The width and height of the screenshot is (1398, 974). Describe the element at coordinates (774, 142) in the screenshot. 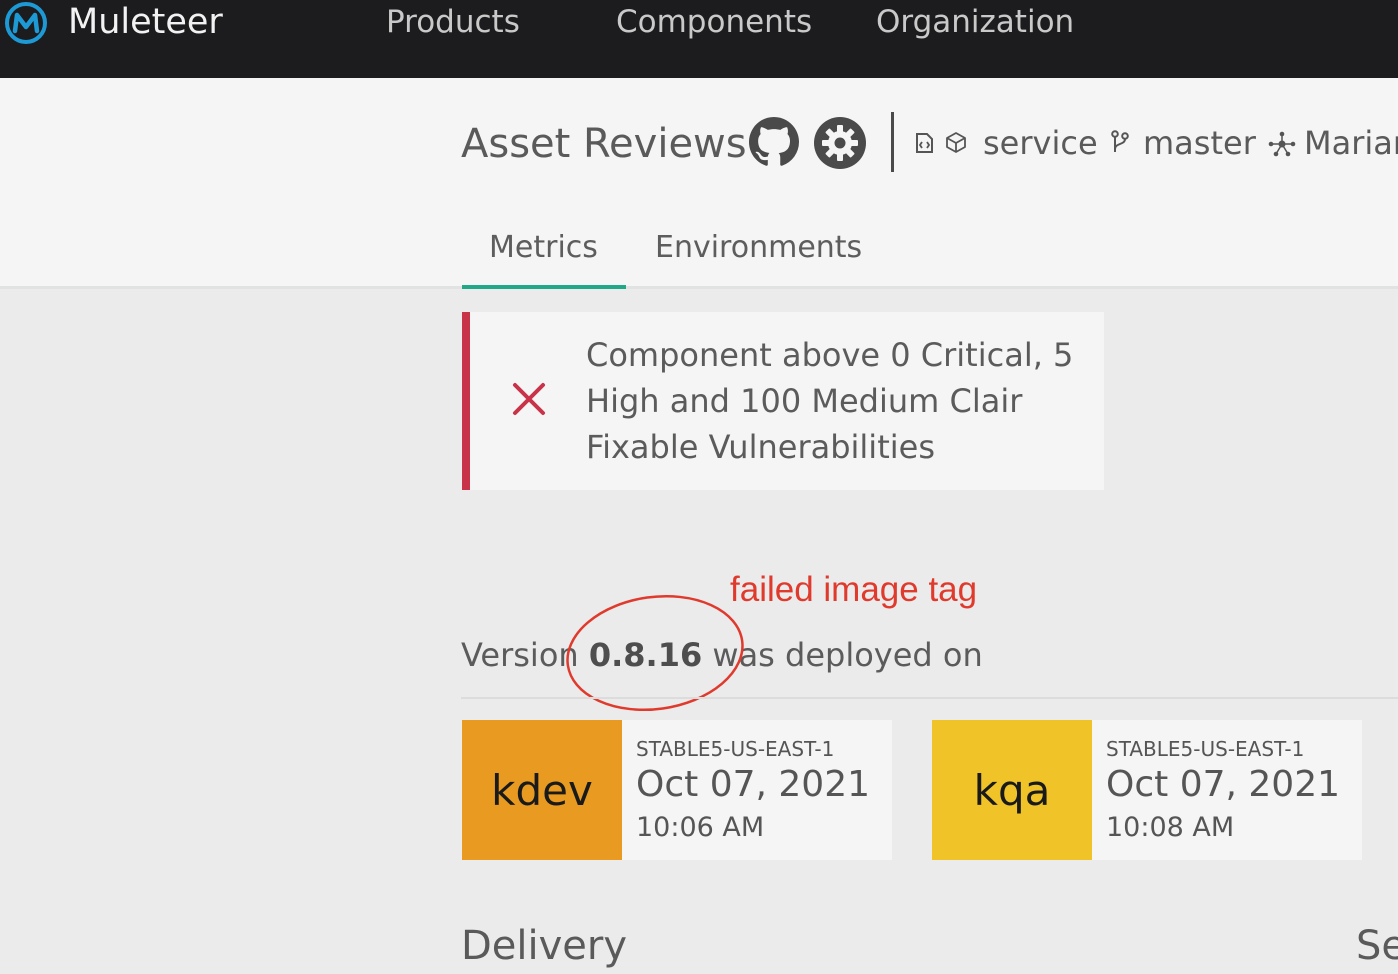

I see `github-icon` at that location.